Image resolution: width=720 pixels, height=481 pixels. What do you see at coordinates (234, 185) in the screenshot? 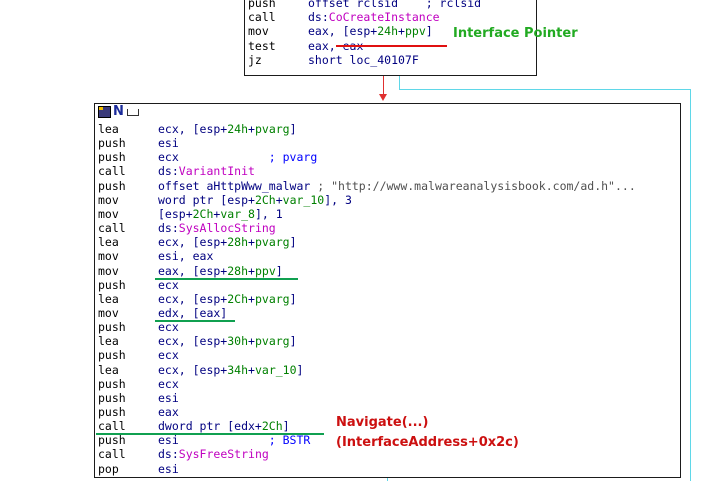
I see `asm-operand-segment: offset aHttpWww_malwar` at bounding box center [234, 185].